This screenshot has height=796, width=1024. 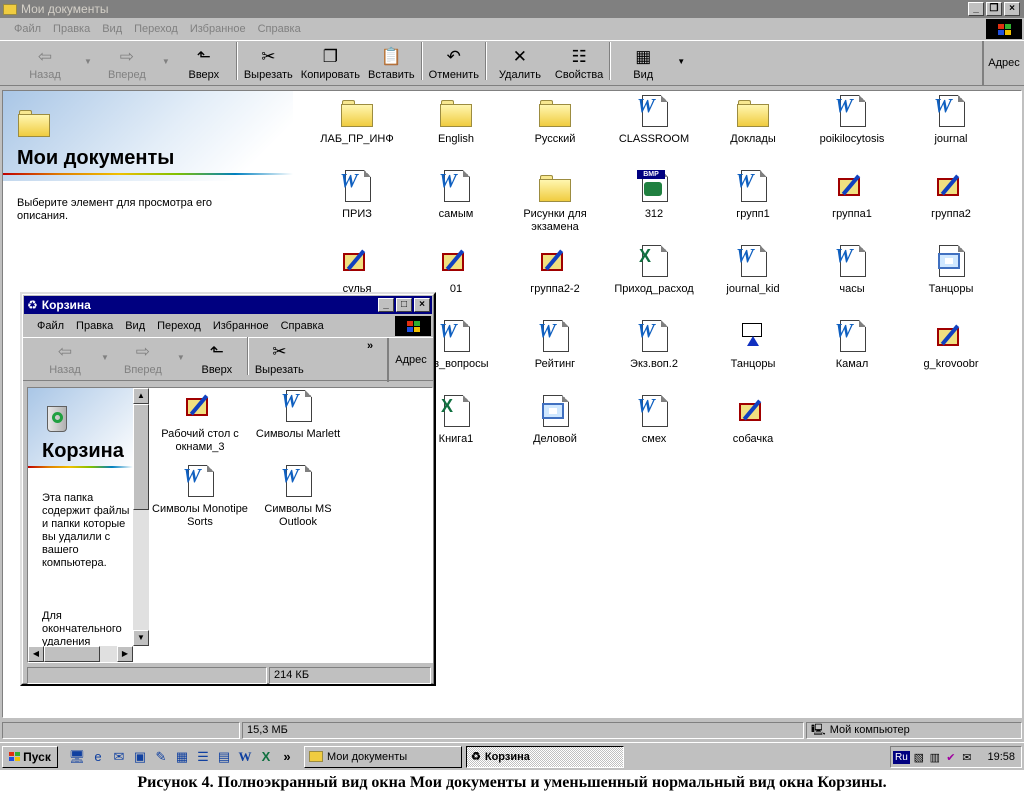 I want to click on file-item: Рисунки для экзамена, so click(x=555, y=202).